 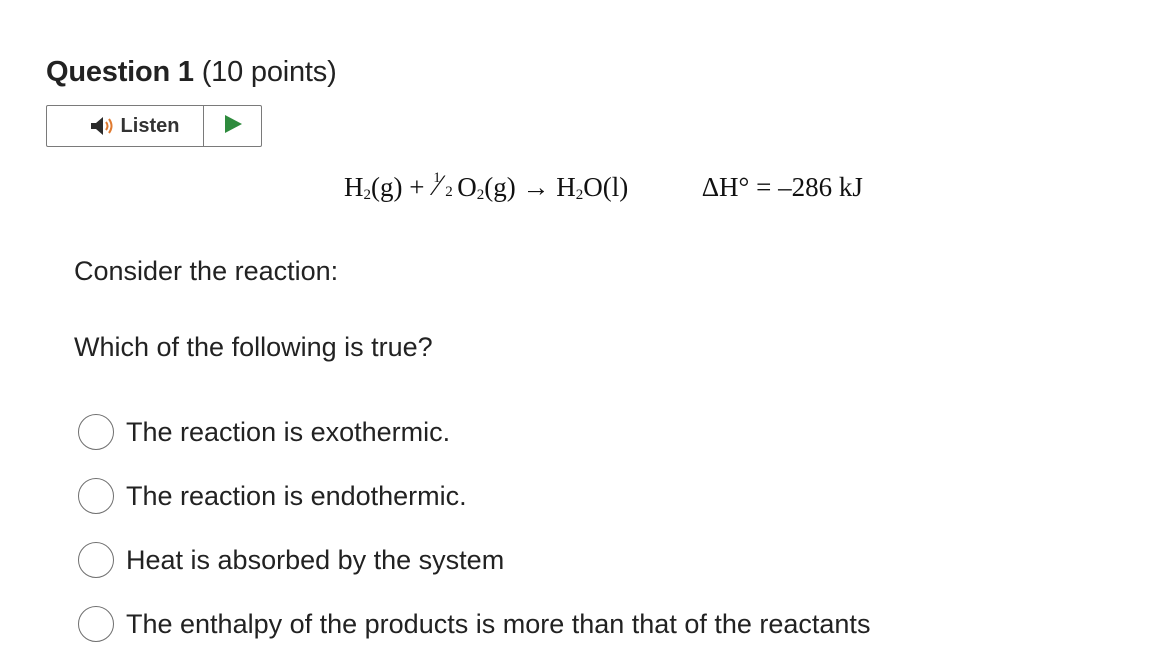 I want to click on play-icon, so click(x=233, y=126).